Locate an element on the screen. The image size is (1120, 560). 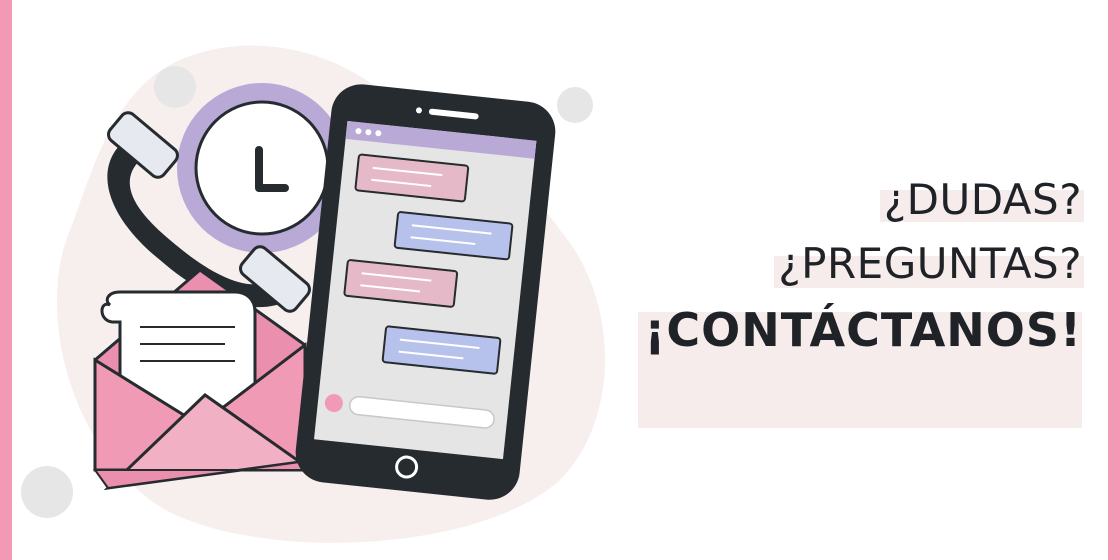
headline-preguntas: ¿PREGUNTAS? is located at coordinates (930, 263).